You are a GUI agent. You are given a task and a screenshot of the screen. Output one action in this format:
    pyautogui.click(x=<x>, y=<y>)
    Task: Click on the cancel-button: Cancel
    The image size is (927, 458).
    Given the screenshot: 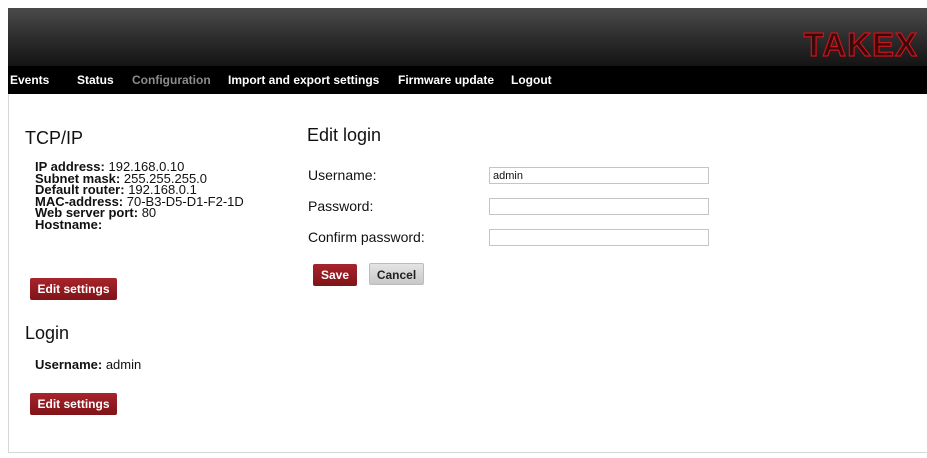 What is the action you would take?
    pyautogui.click(x=396, y=274)
    